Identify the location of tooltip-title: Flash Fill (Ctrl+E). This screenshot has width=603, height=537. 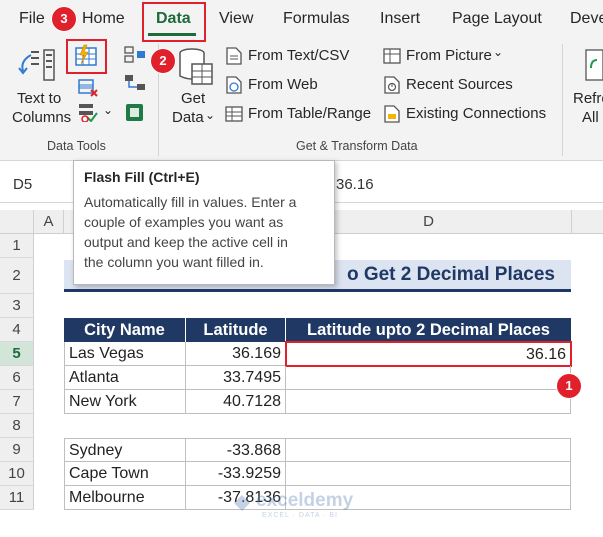
(142, 177).